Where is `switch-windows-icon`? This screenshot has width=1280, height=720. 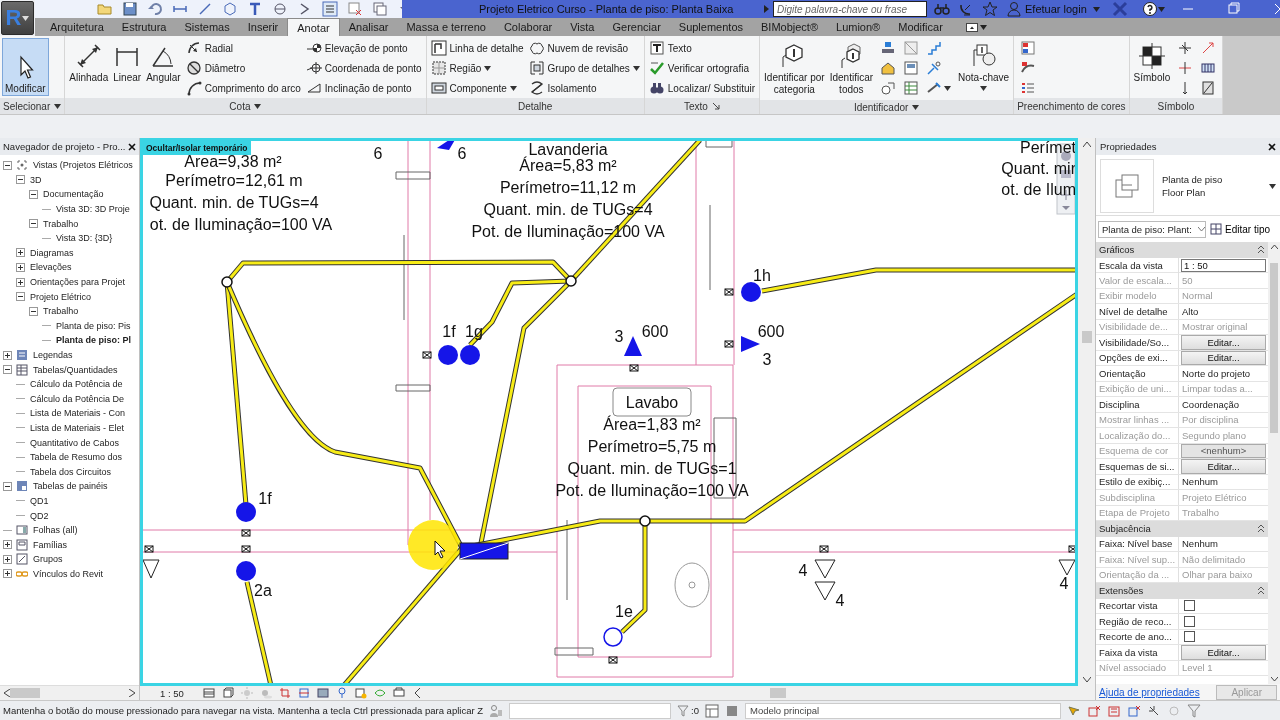
switch-windows-icon is located at coordinates (380, 9).